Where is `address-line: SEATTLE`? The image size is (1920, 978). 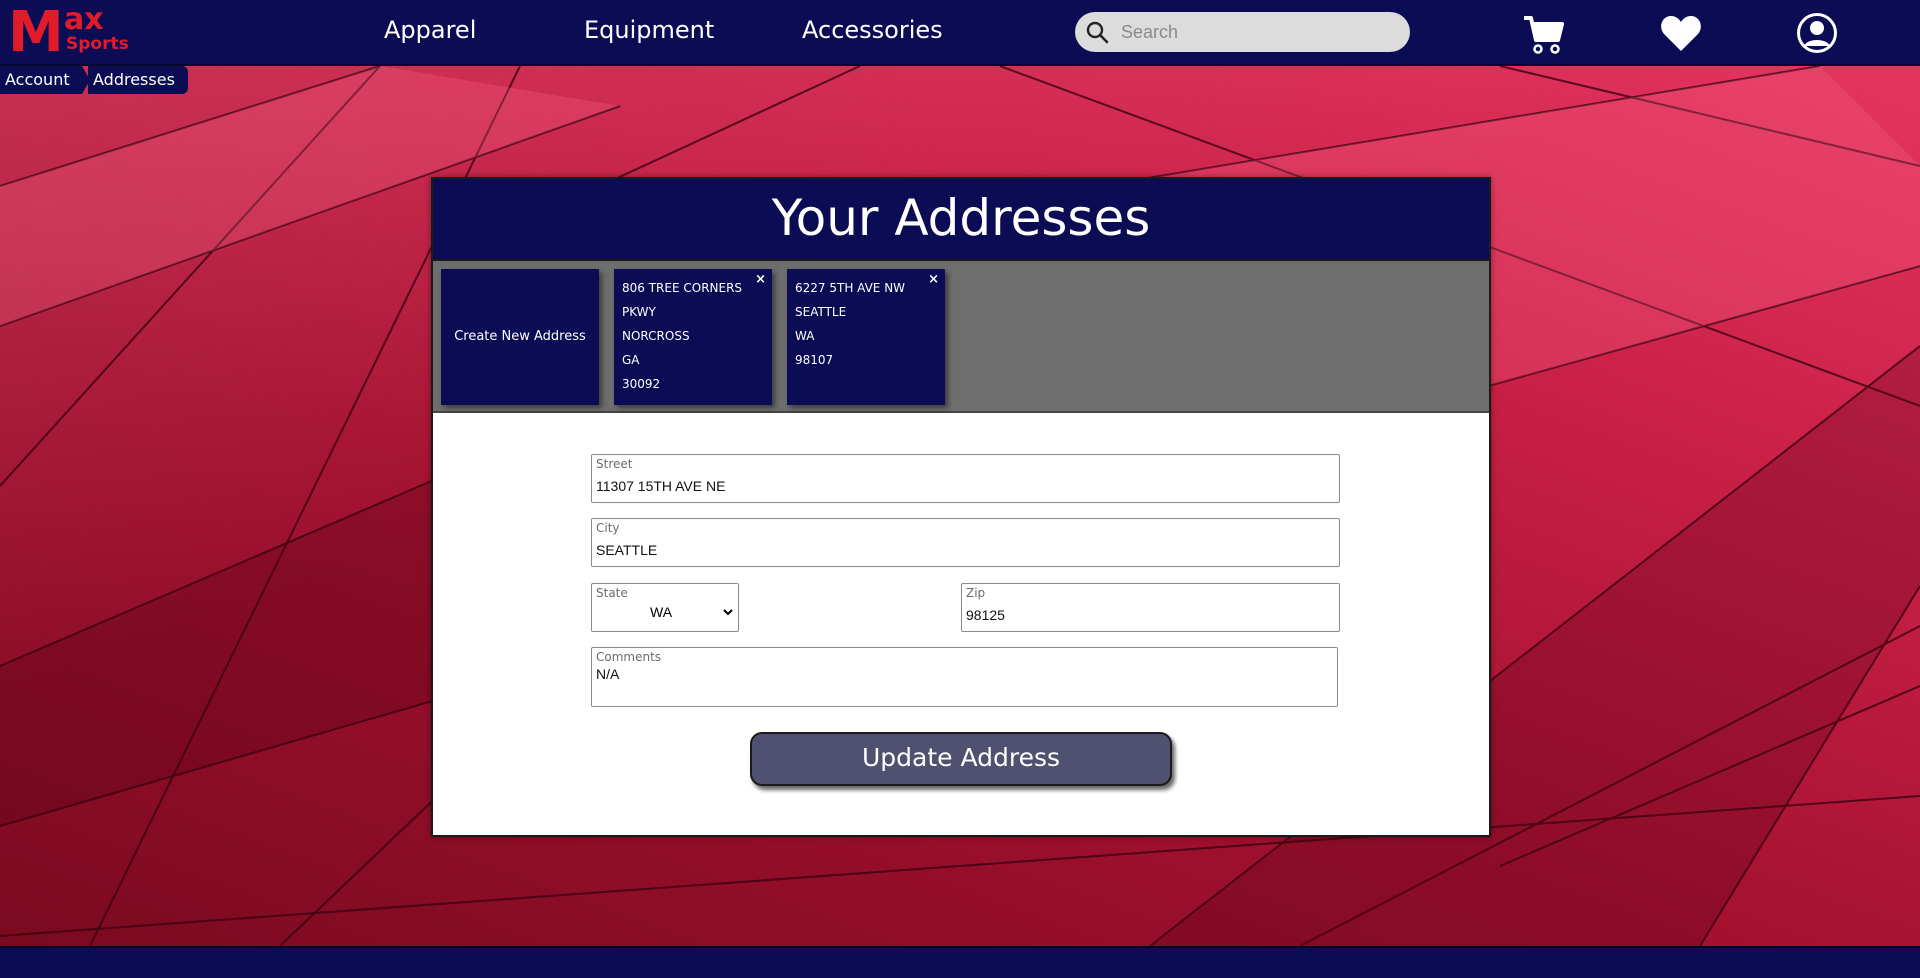
address-line: SEATTLE is located at coordinates (821, 312).